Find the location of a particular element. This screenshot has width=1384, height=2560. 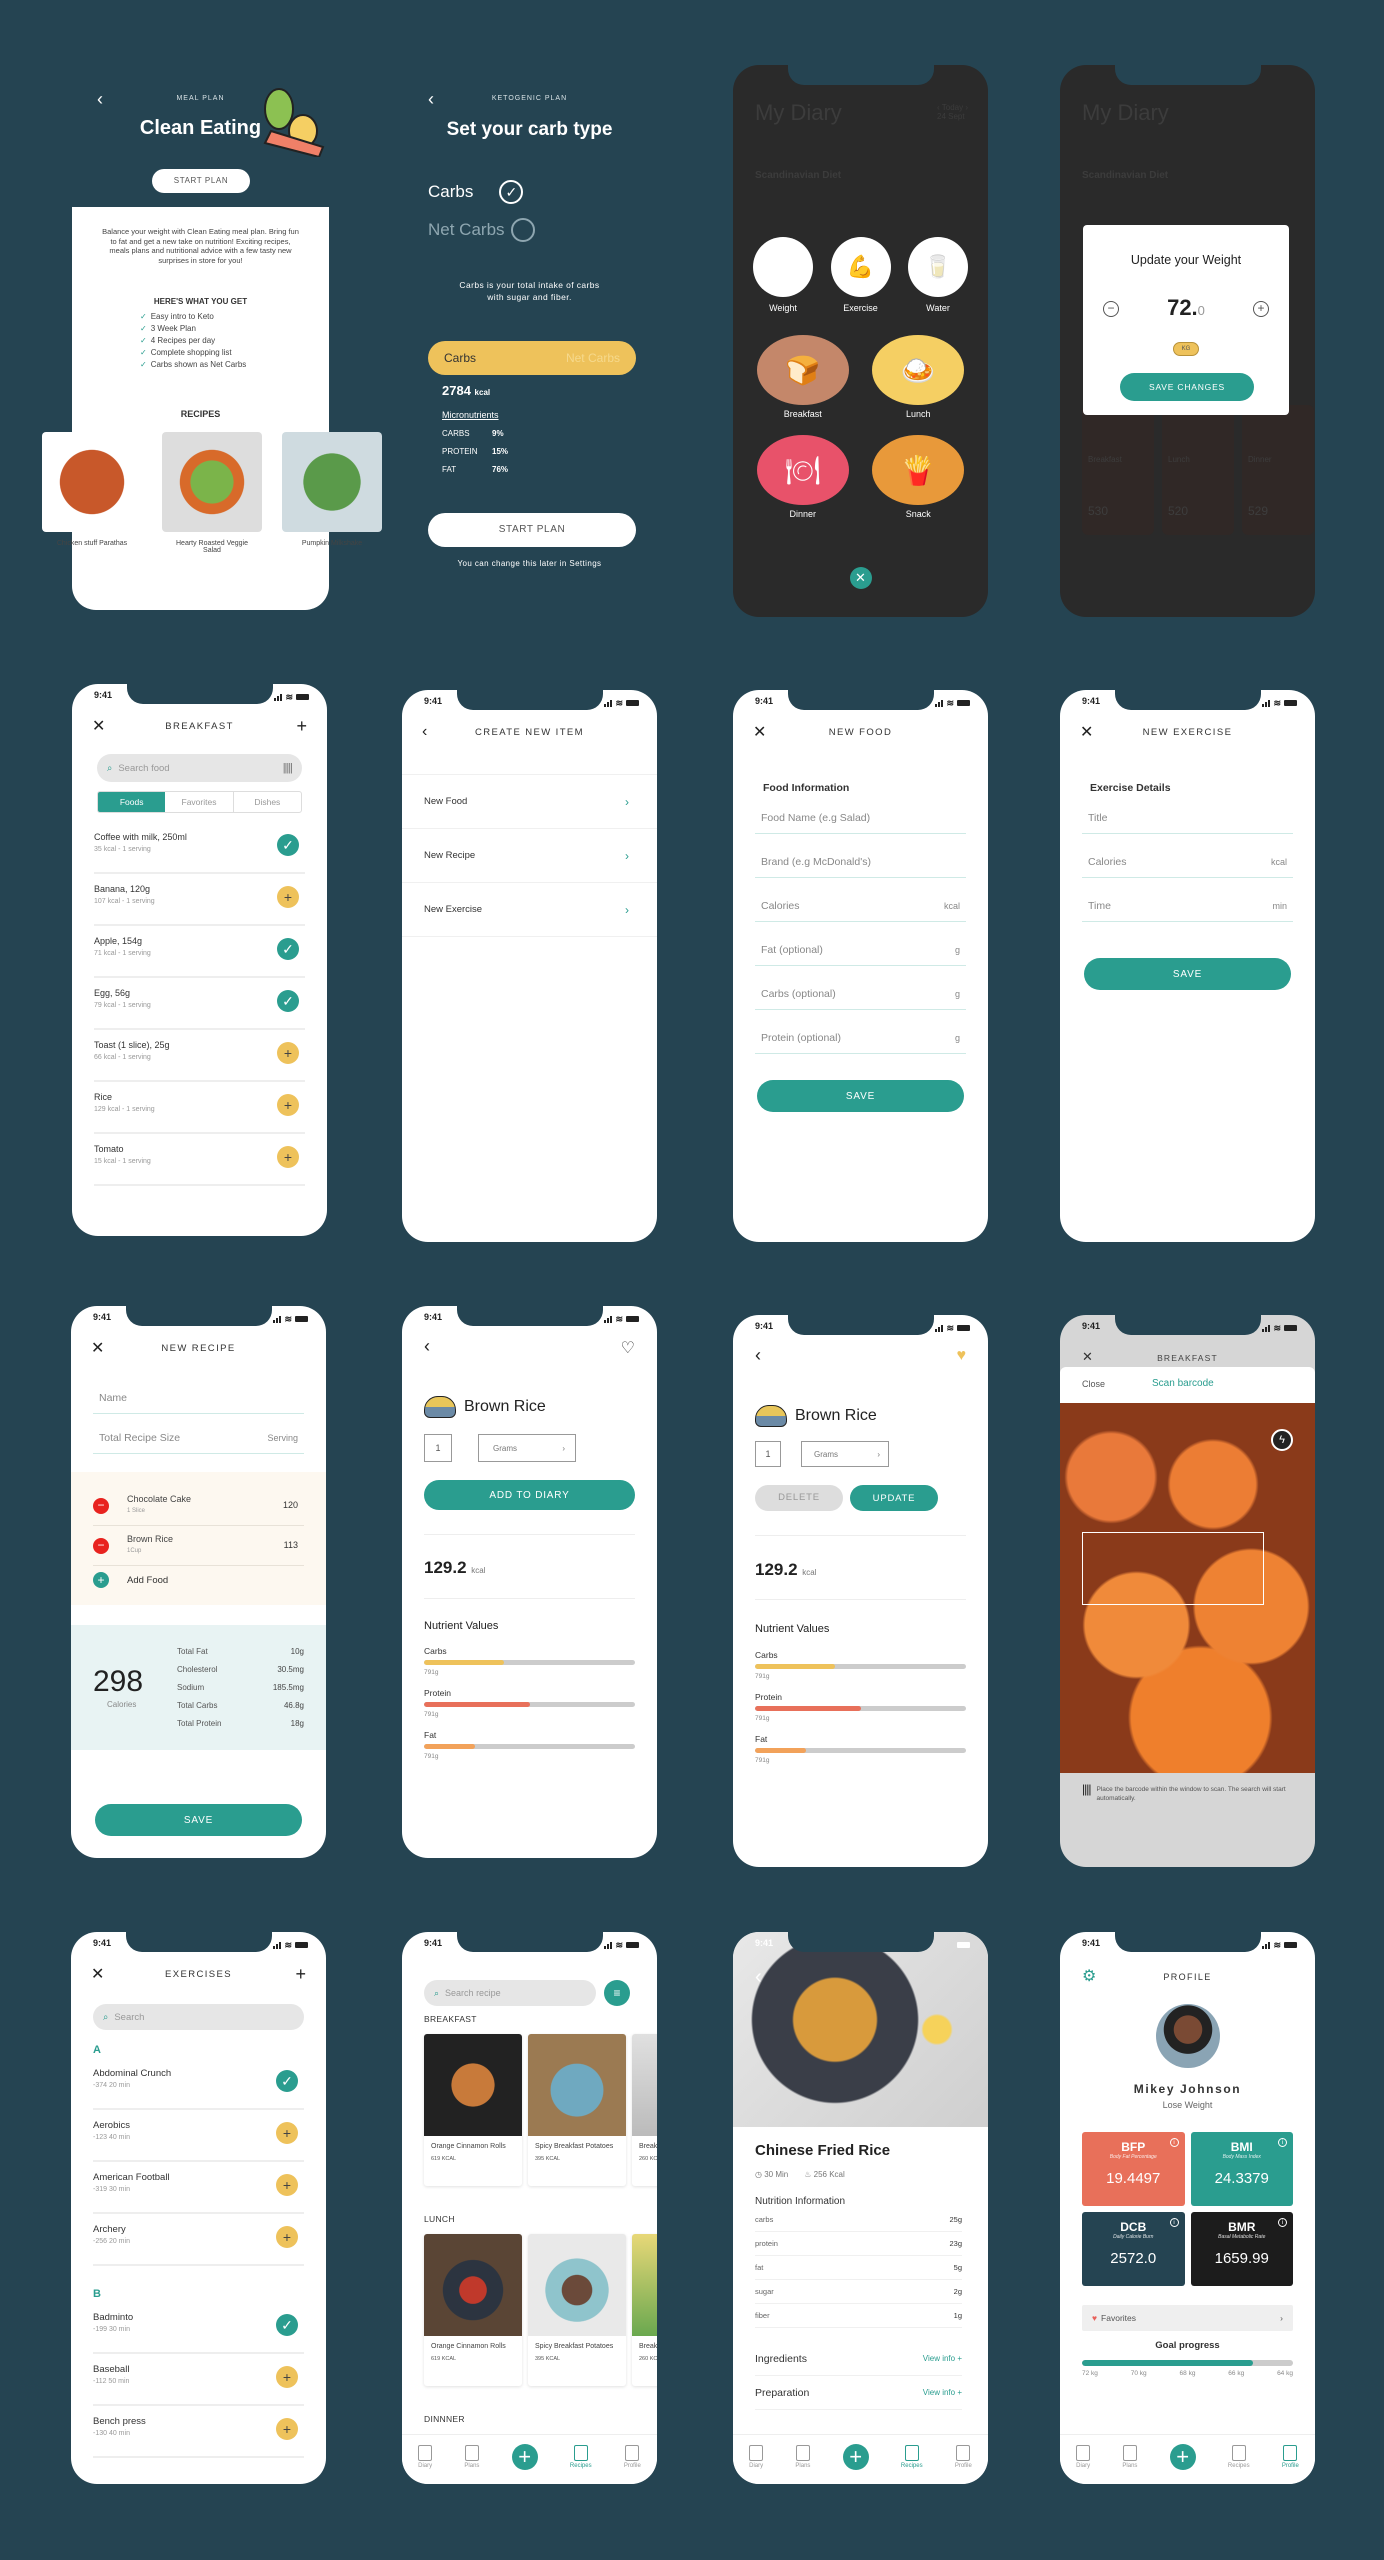

stat-card-dcb: DCB Daily Calorie Burn 2572.0 i is located at coordinates (1133, 2249).